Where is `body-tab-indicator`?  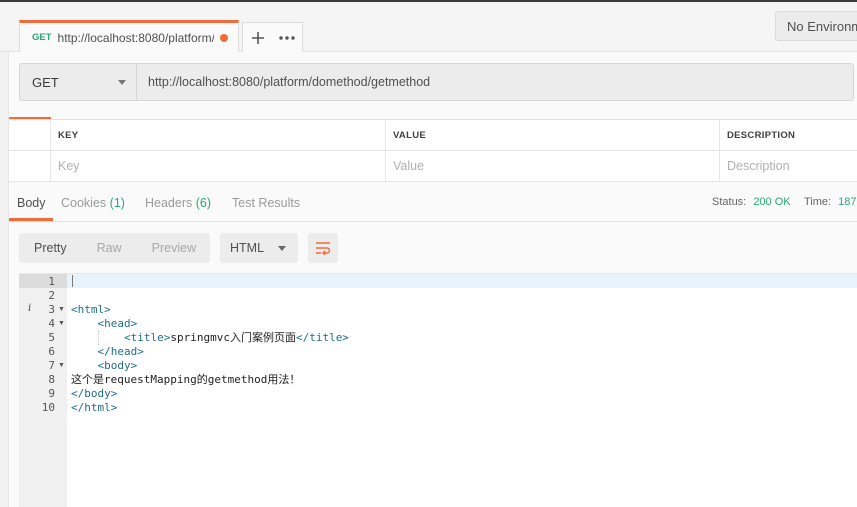
body-tab-indicator is located at coordinates (31, 219).